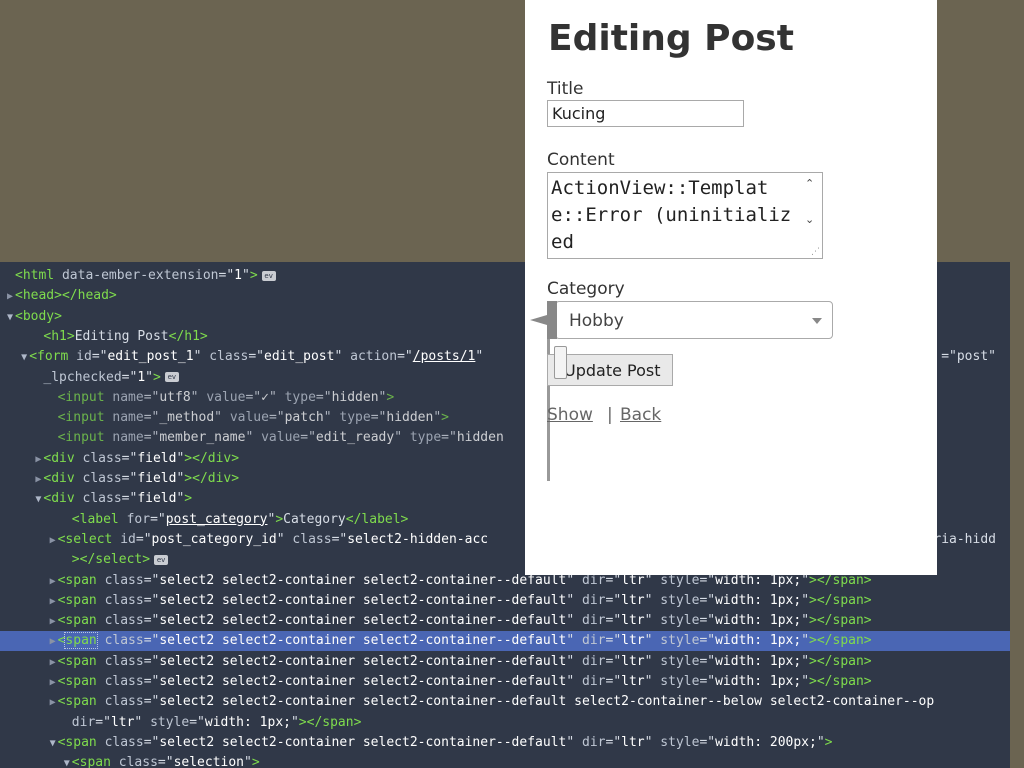 This screenshot has width=1024, height=768. What do you see at coordinates (581, 160) in the screenshot?
I see `content-label: Content` at bounding box center [581, 160].